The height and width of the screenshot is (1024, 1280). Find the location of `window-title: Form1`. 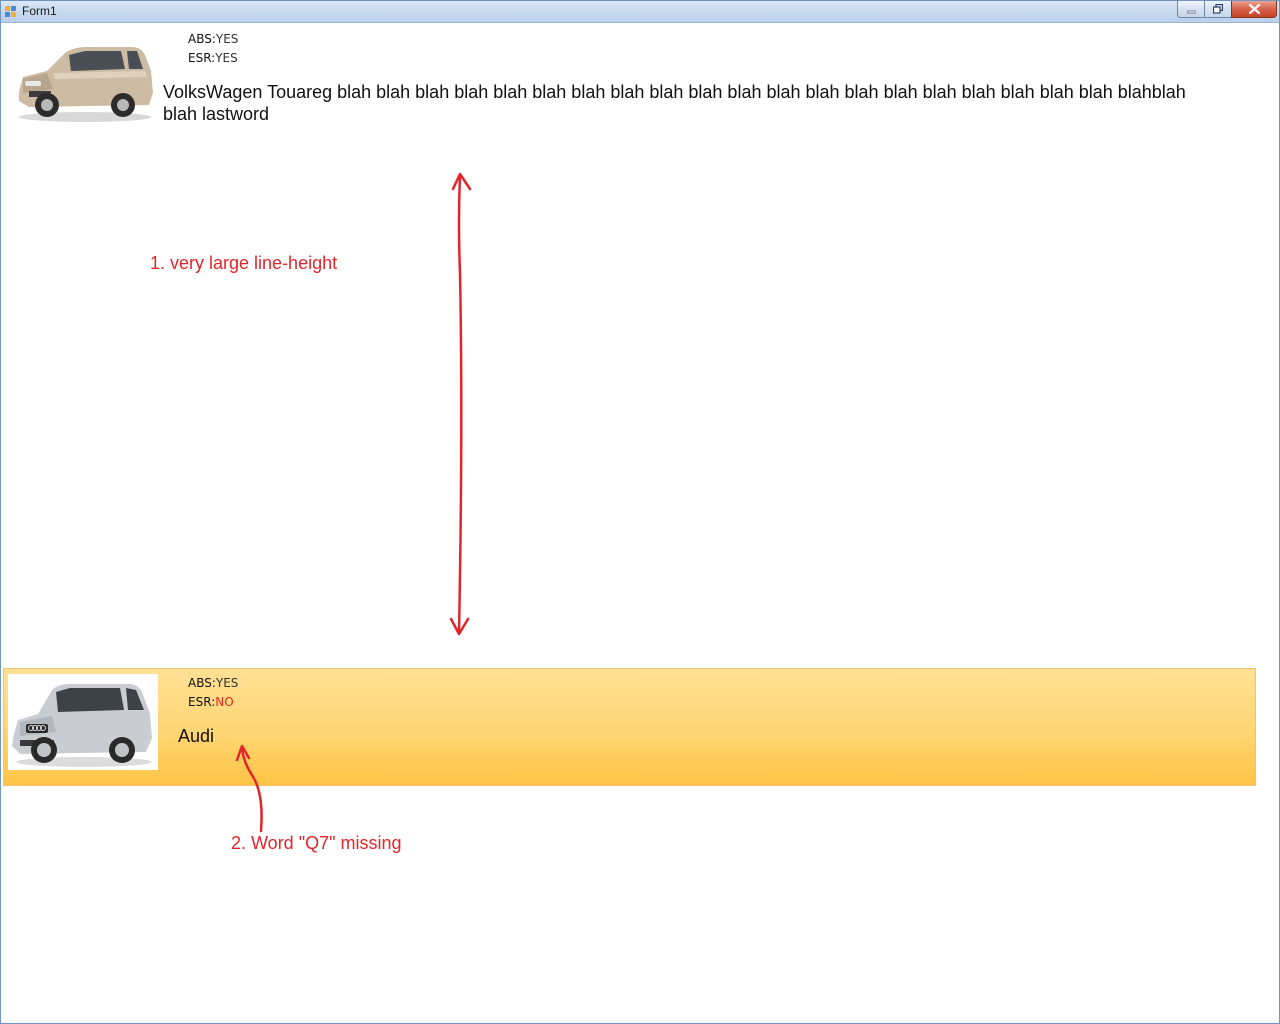

window-title: Form1 is located at coordinates (39, 11).